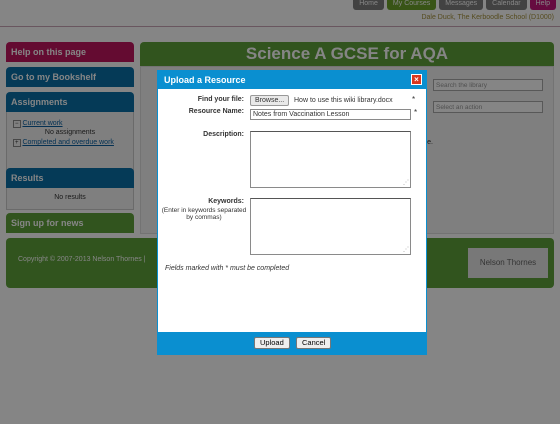  I want to click on required-fields-note: Fields marked with * must be completed, so click(227, 268).